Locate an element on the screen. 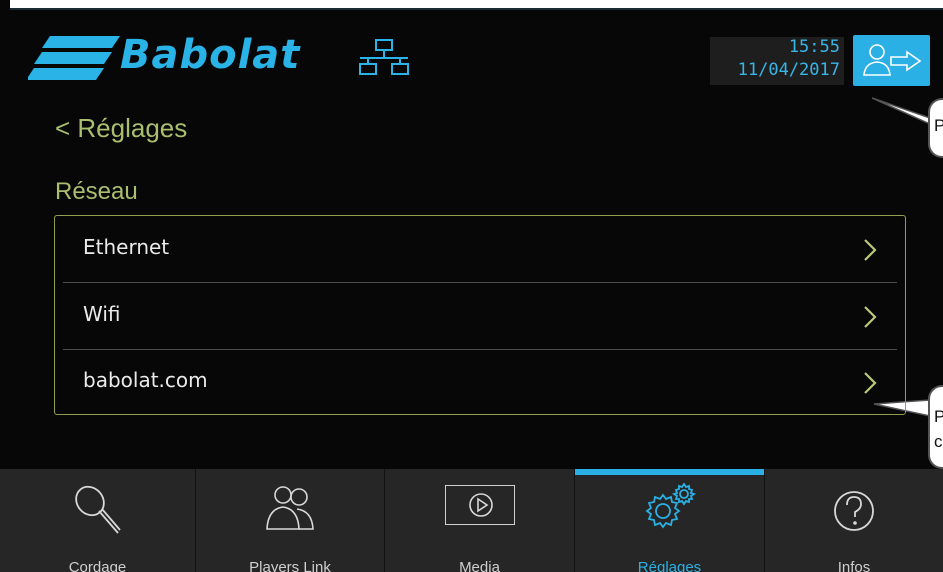  players-icon is located at coordinates (290, 508).